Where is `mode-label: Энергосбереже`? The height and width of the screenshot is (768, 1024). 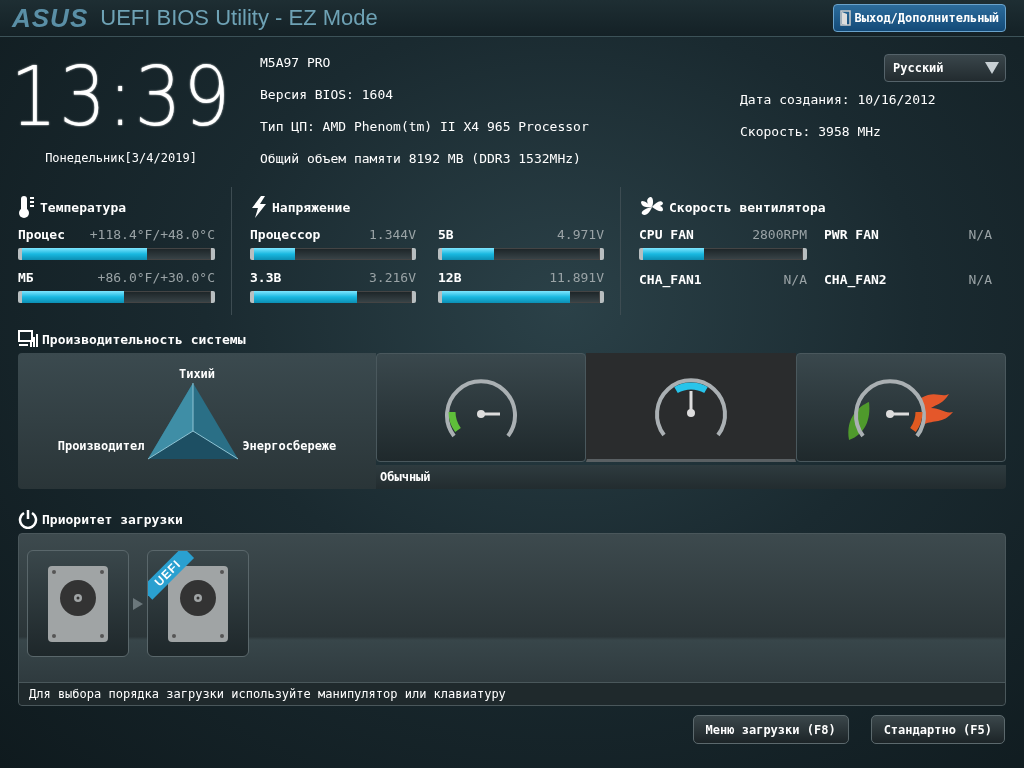
mode-label: Энергосбереже is located at coordinates (289, 446).